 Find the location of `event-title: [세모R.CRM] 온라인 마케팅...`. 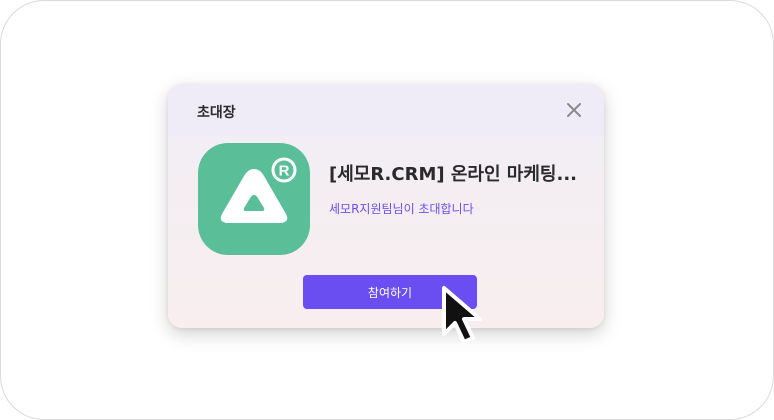

event-title: [세모R.CRM] 온라인 마케팅... is located at coordinates (453, 174).